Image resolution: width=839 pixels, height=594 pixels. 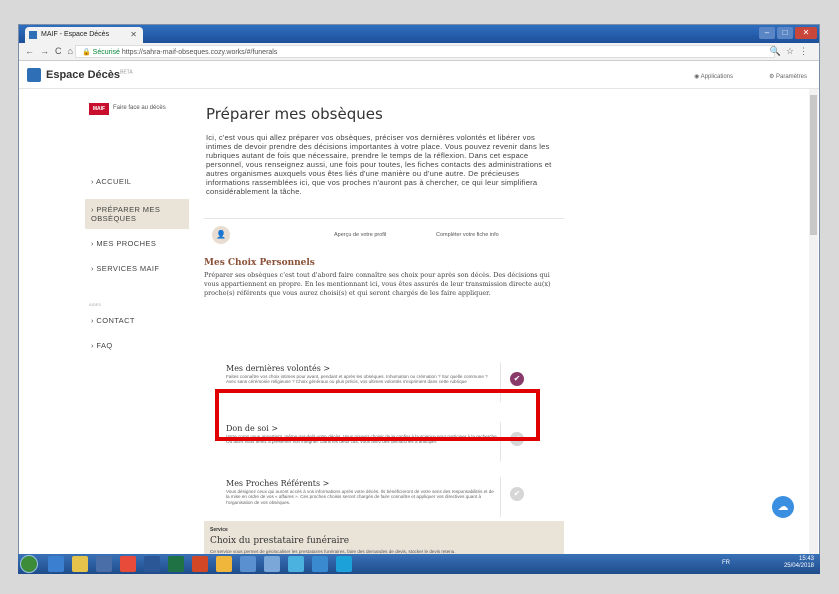 I want to click on page-title: Préparer mes obsèques, so click(x=294, y=114).